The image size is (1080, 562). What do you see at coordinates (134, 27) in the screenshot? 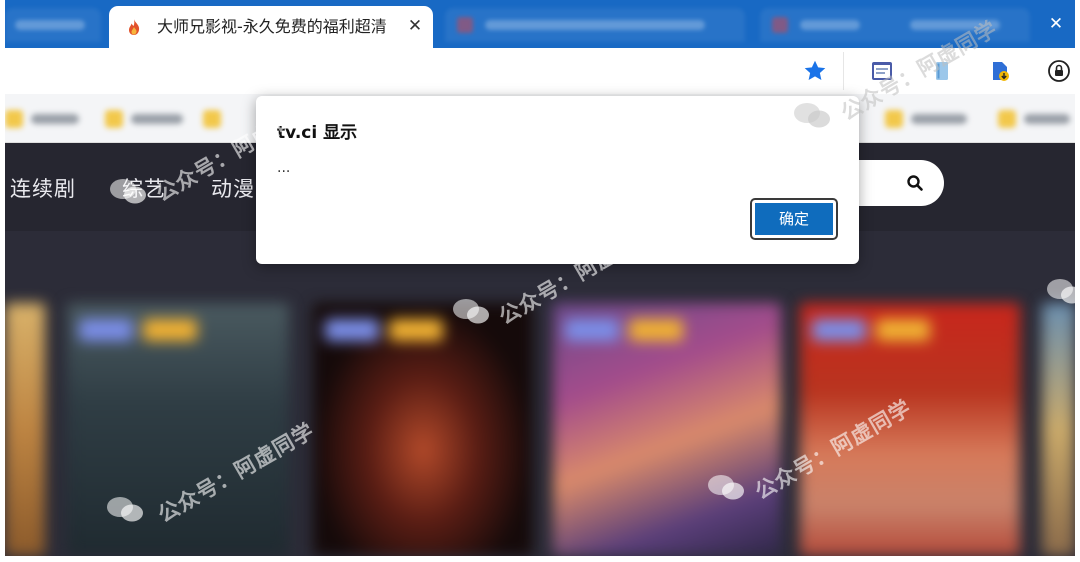
I see `fire-icon` at bounding box center [134, 27].